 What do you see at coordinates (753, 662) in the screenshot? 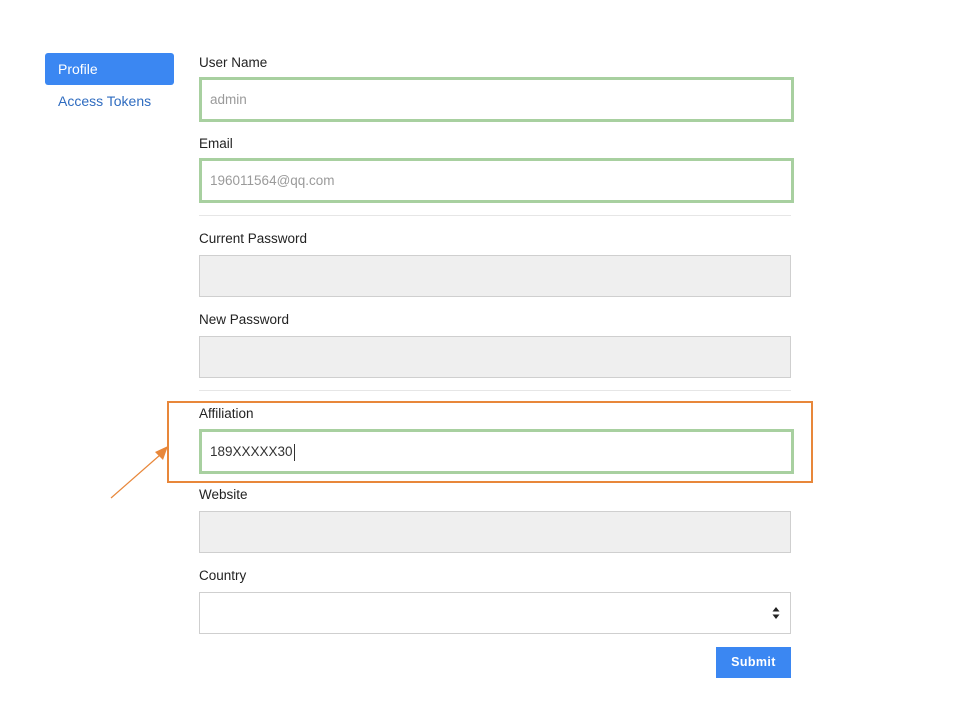
I see `submit-button: Submit` at bounding box center [753, 662].